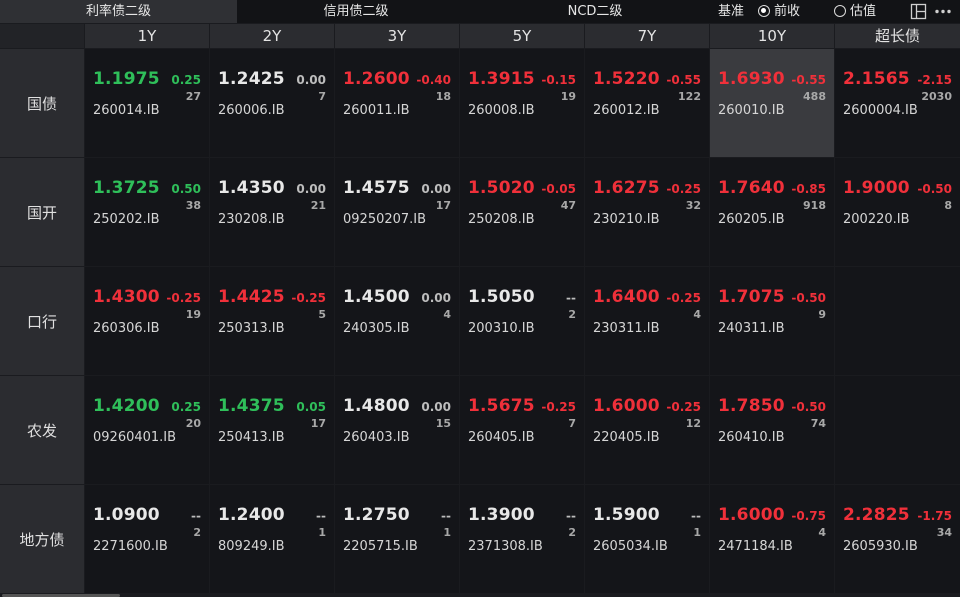 The width and height of the screenshot is (960, 597). What do you see at coordinates (863, 11) in the screenshot?
I see `radio-valuation-label: 估值` at bounding box center [863, 11].